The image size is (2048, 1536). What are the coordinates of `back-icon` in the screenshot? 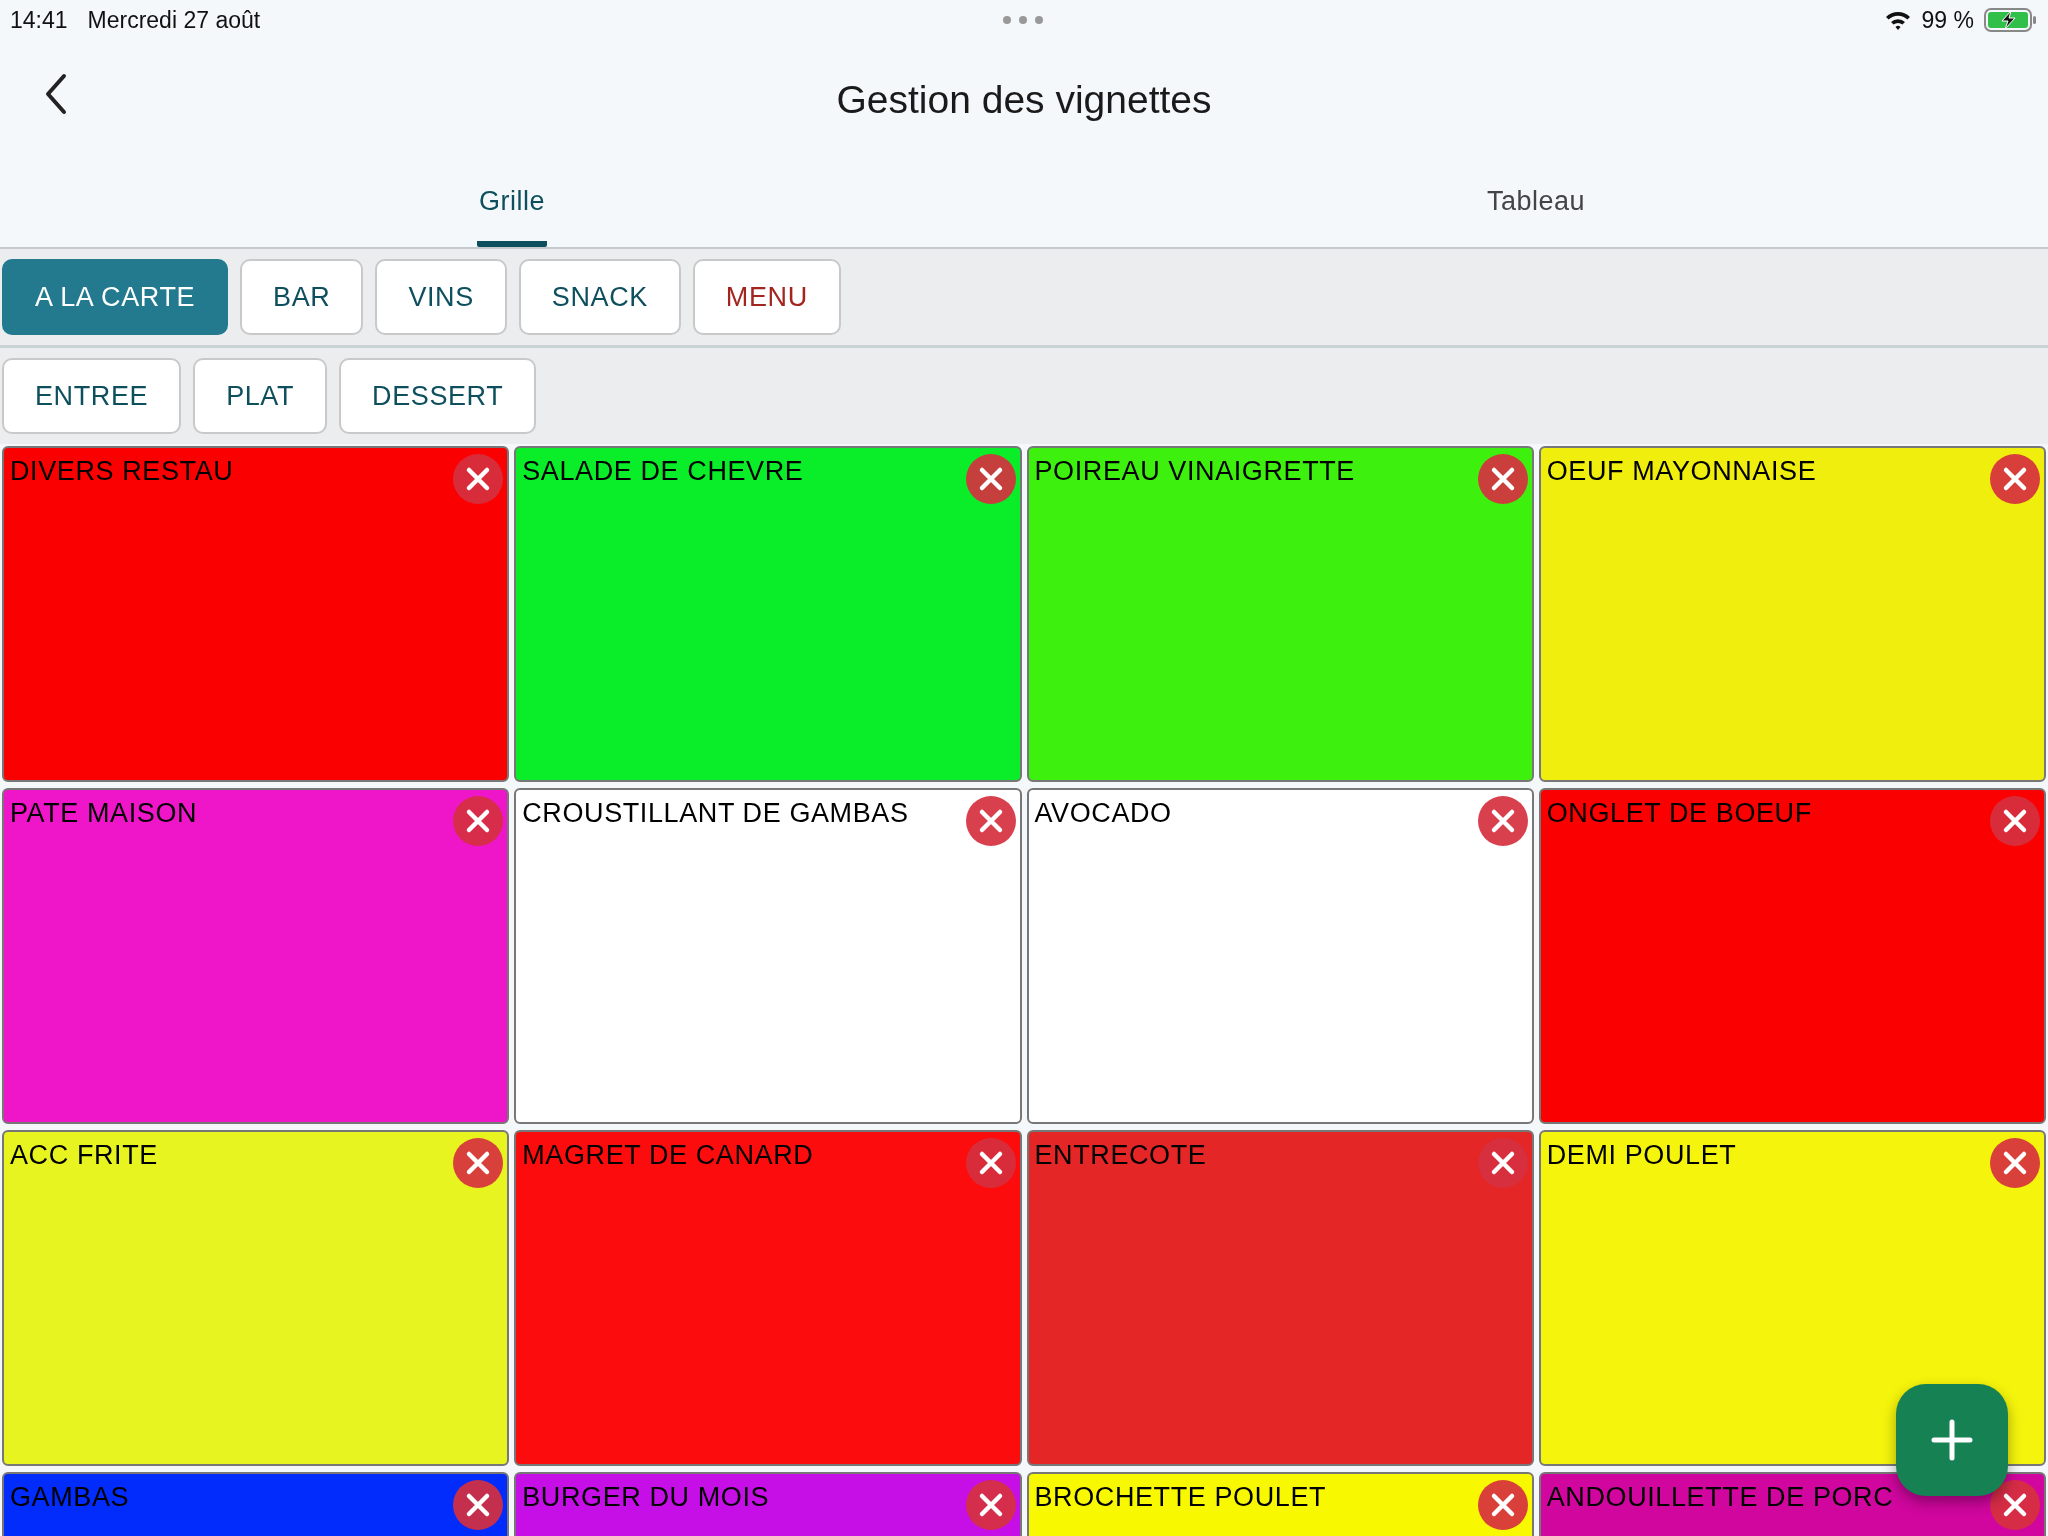 It's located at (56, 94).